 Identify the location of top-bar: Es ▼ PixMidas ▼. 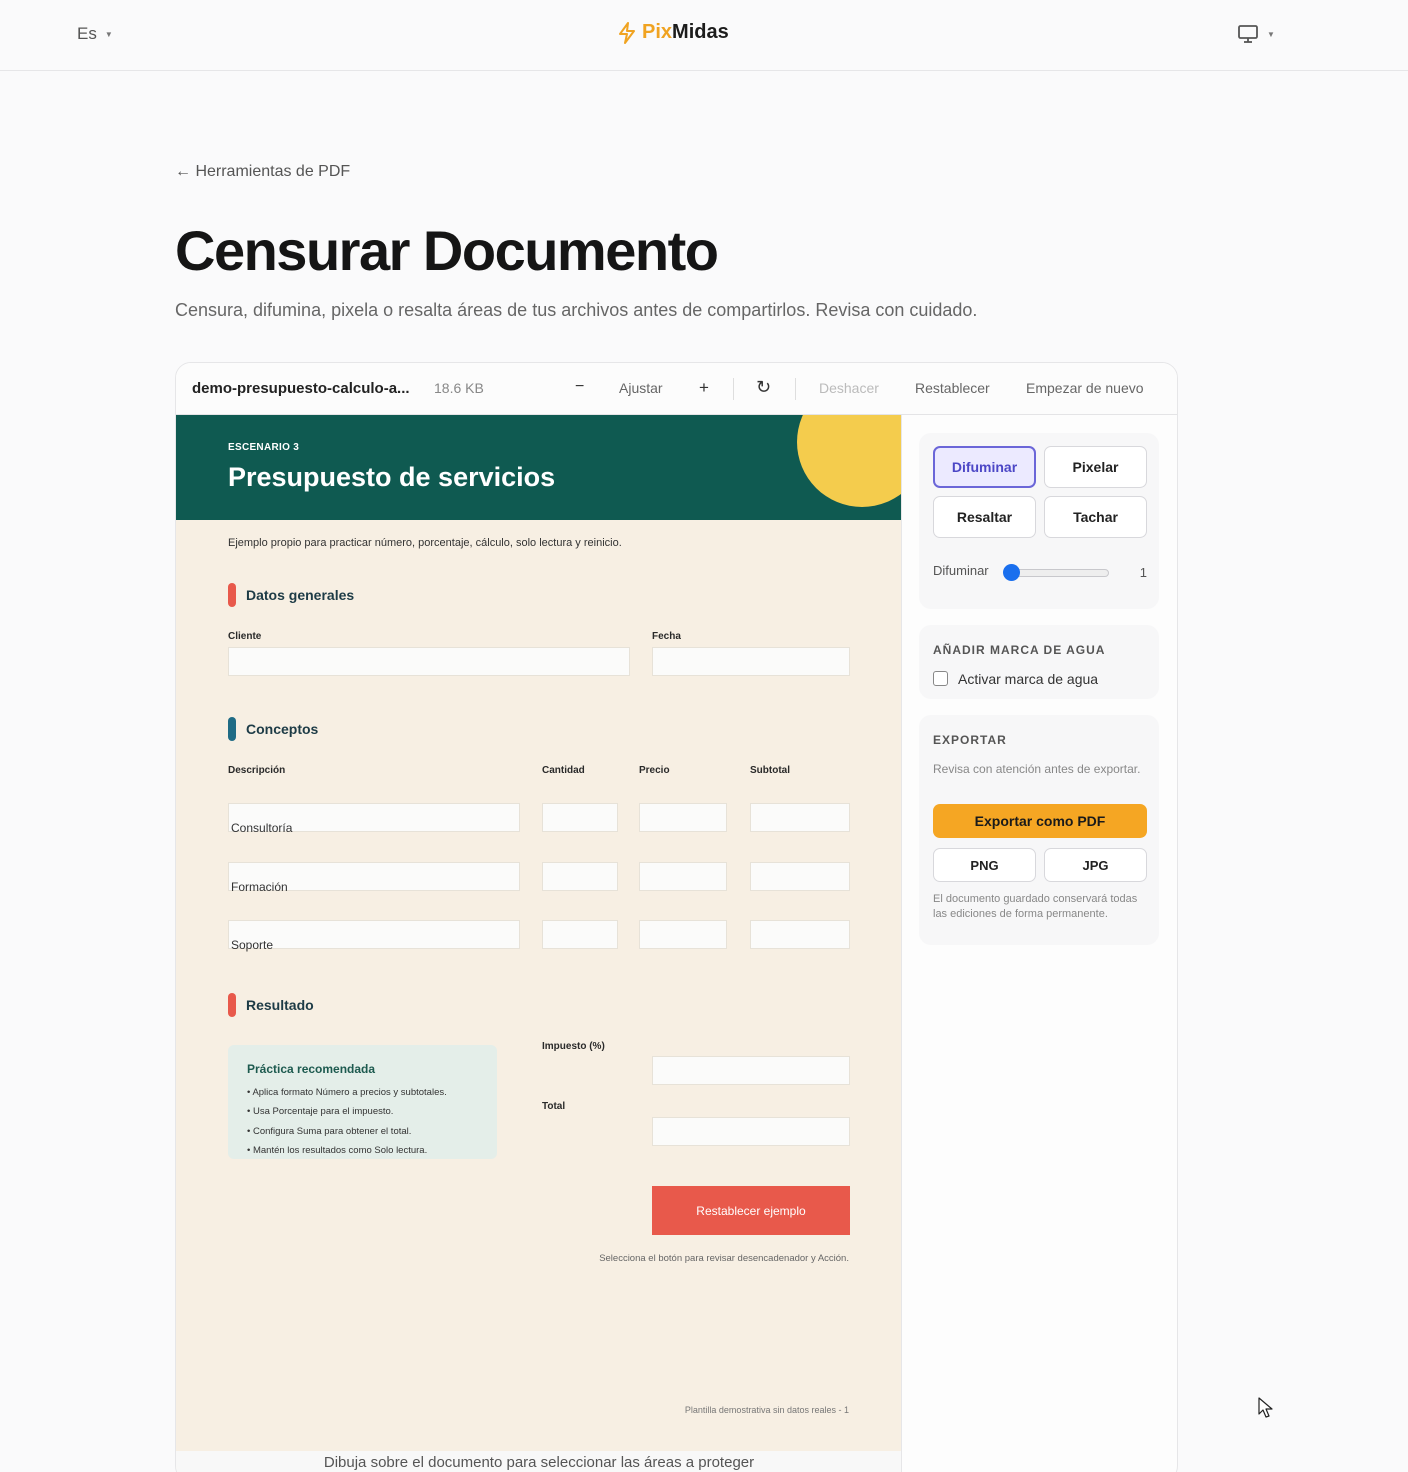
(704, 35).